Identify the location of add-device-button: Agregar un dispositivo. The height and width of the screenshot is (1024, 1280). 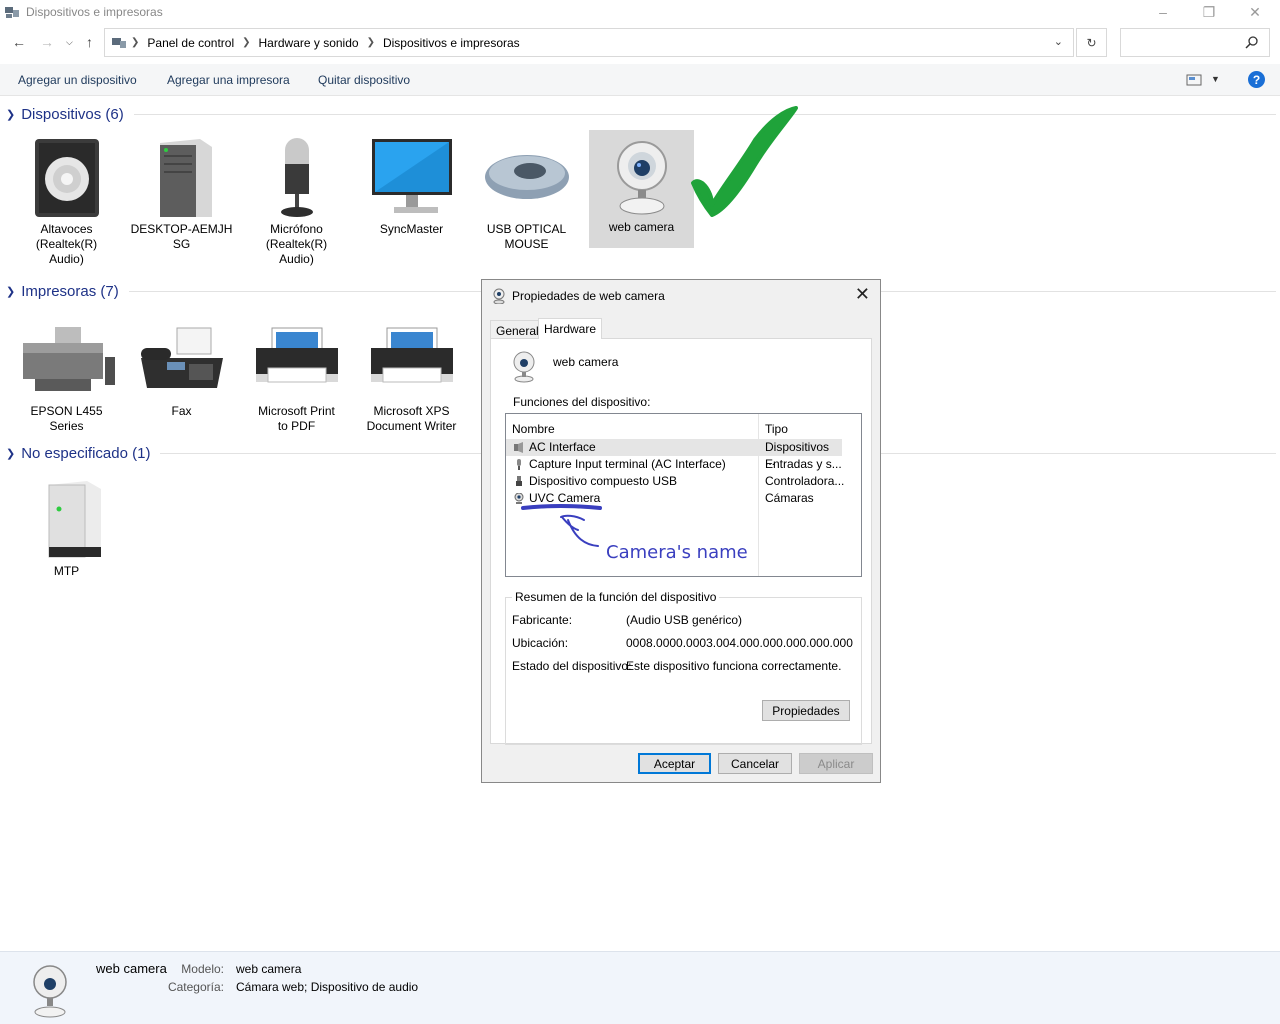
(77, 80).